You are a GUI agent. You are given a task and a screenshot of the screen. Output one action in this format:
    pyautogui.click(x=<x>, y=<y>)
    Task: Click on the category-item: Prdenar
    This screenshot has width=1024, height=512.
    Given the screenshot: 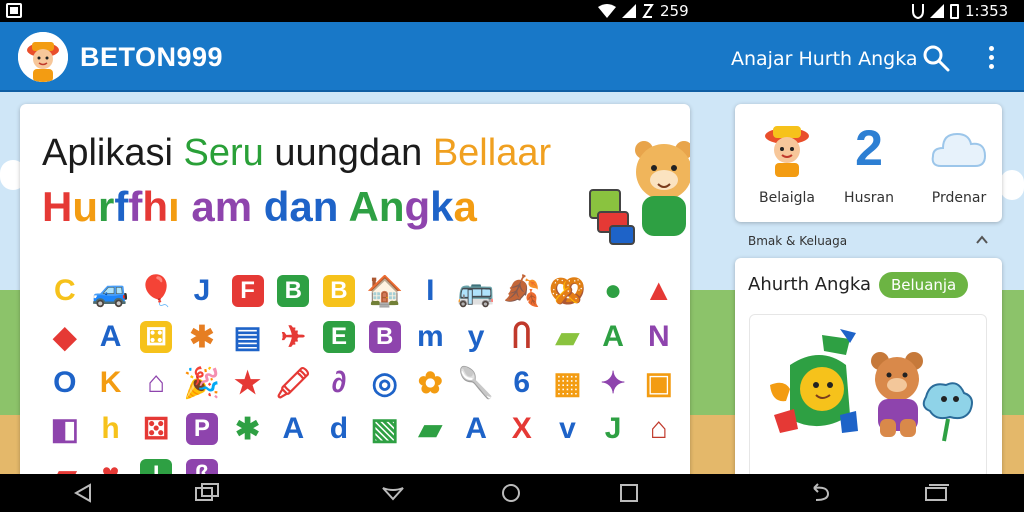 What is the action you would take?
    pyautogui.click(x=959, y=168)
    